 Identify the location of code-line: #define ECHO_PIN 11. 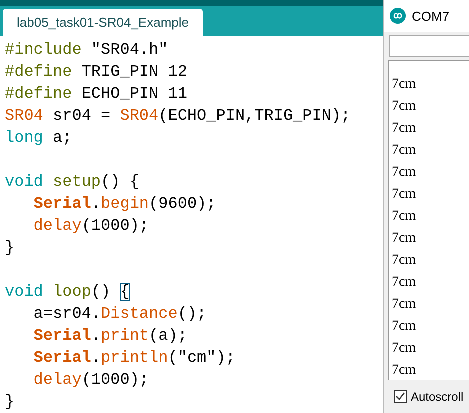
(96, 94).